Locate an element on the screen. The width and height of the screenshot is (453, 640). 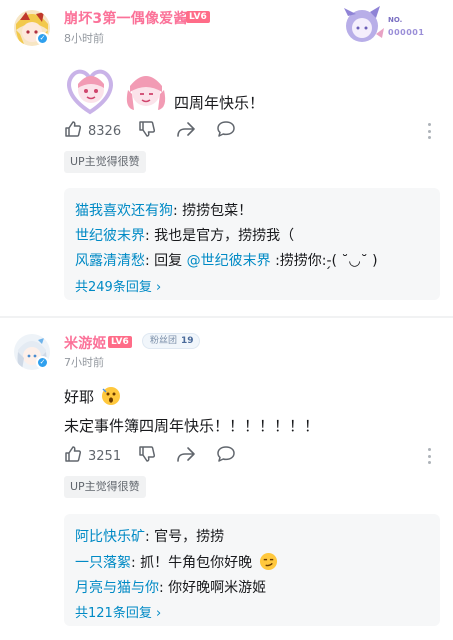
reply-item: 一只落絮: 抓！牛角包你好晚 is located at coordinates (176, 563).